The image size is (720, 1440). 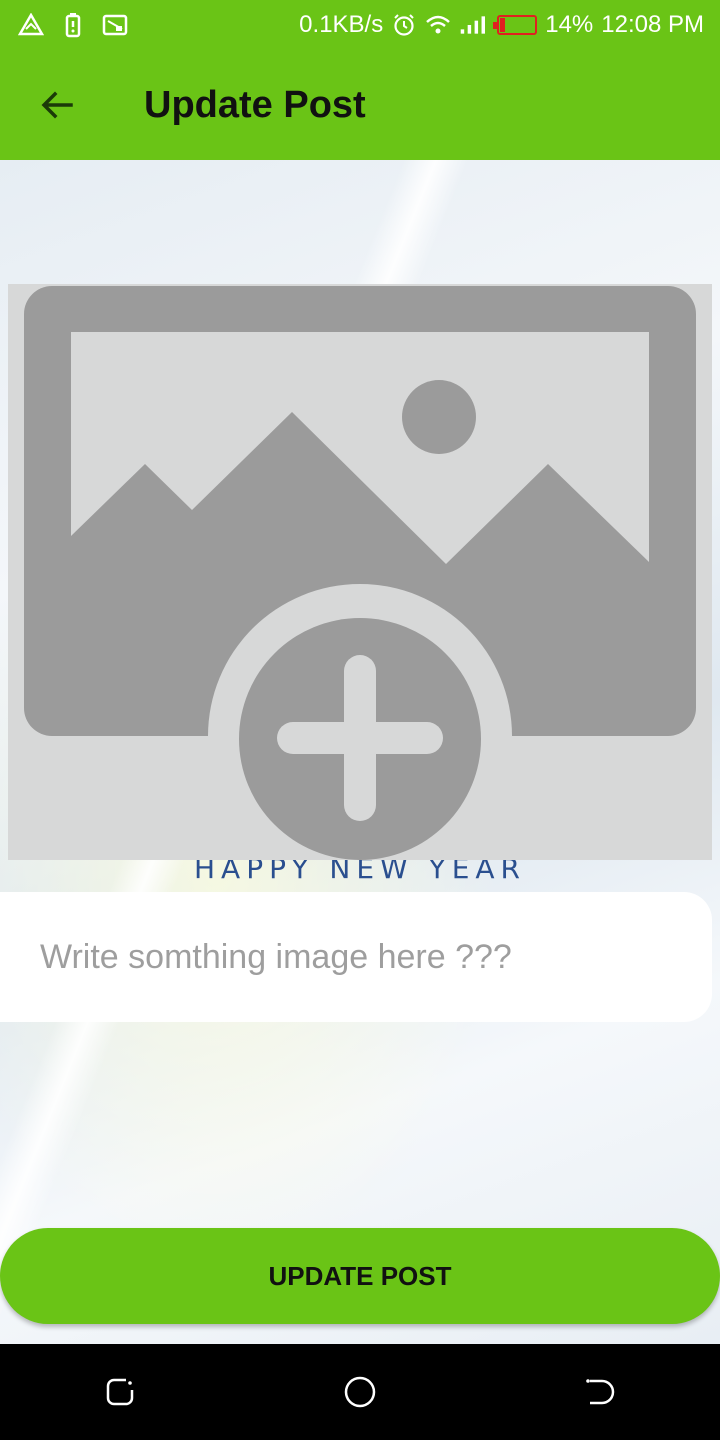 I want to click on alert-icon, so click(x=31, y=25).